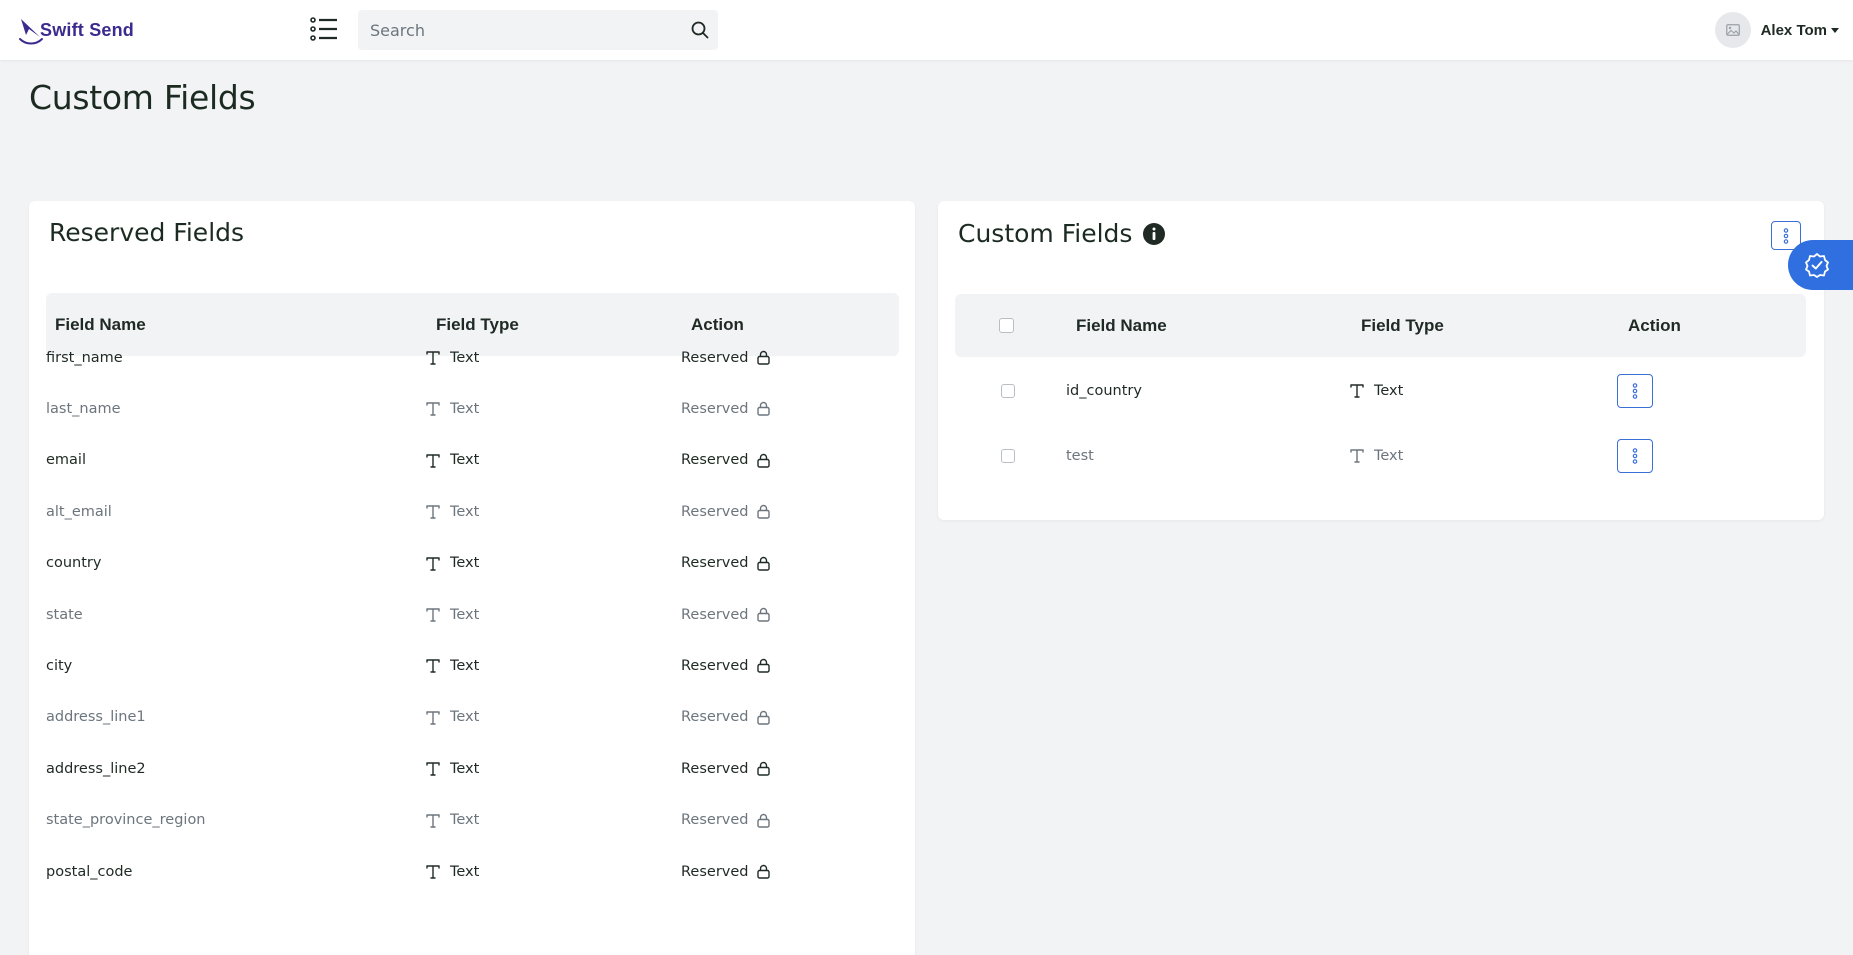 The image size is (1853, 955). What do you see at coordinates (1121, 325) in the screenshot?
I see `column-header-field-name: Field Name` at bounding box center [1121, 325].